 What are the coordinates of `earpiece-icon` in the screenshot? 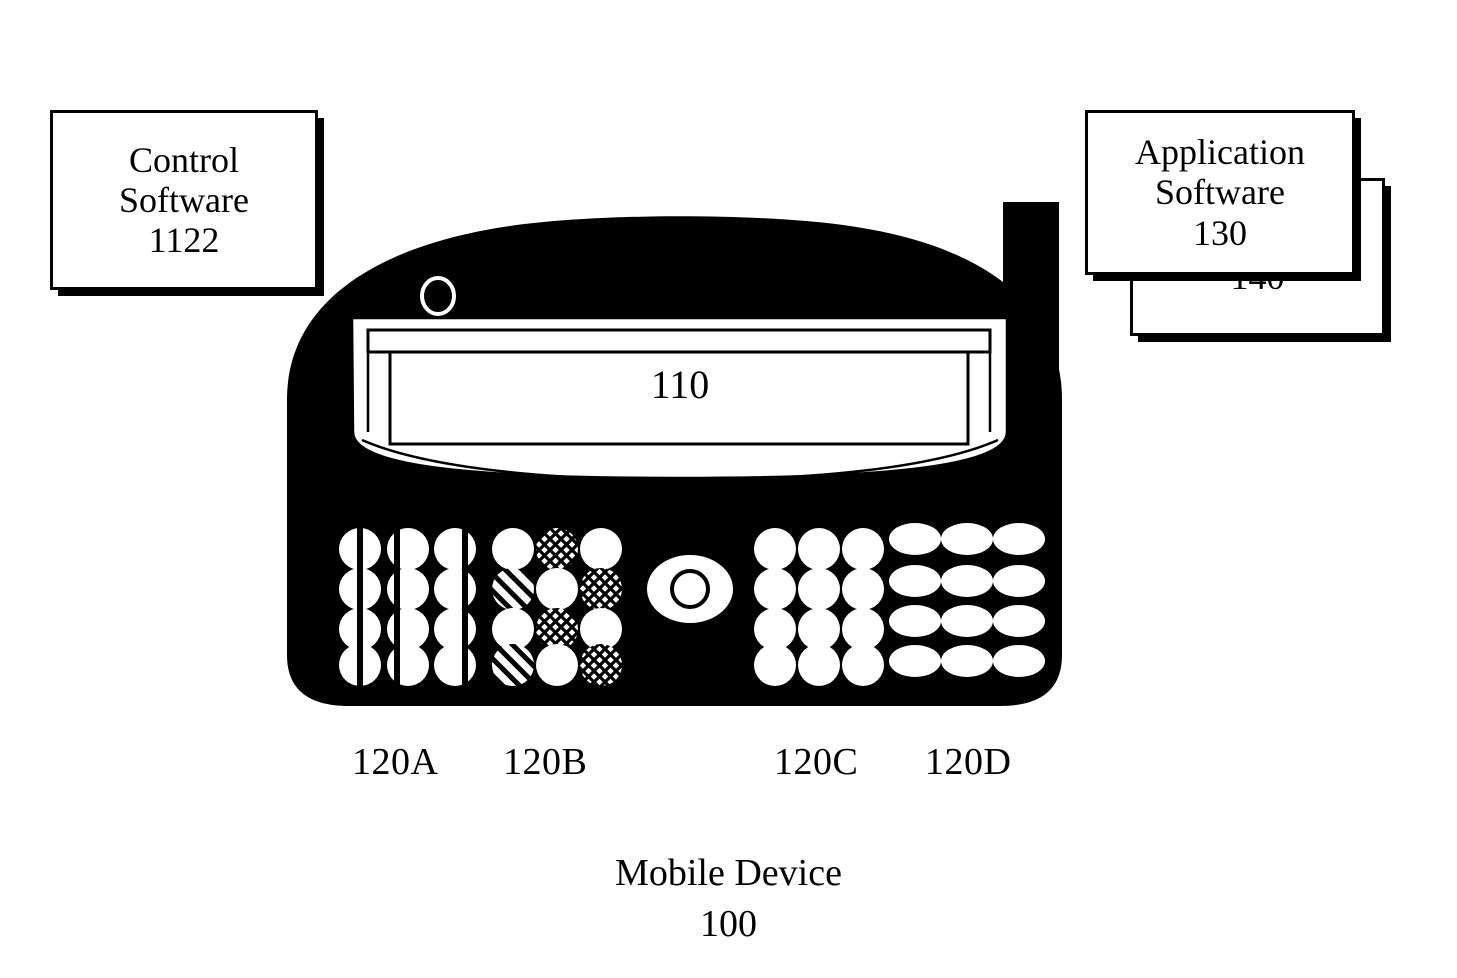 It's located at (438, 296).